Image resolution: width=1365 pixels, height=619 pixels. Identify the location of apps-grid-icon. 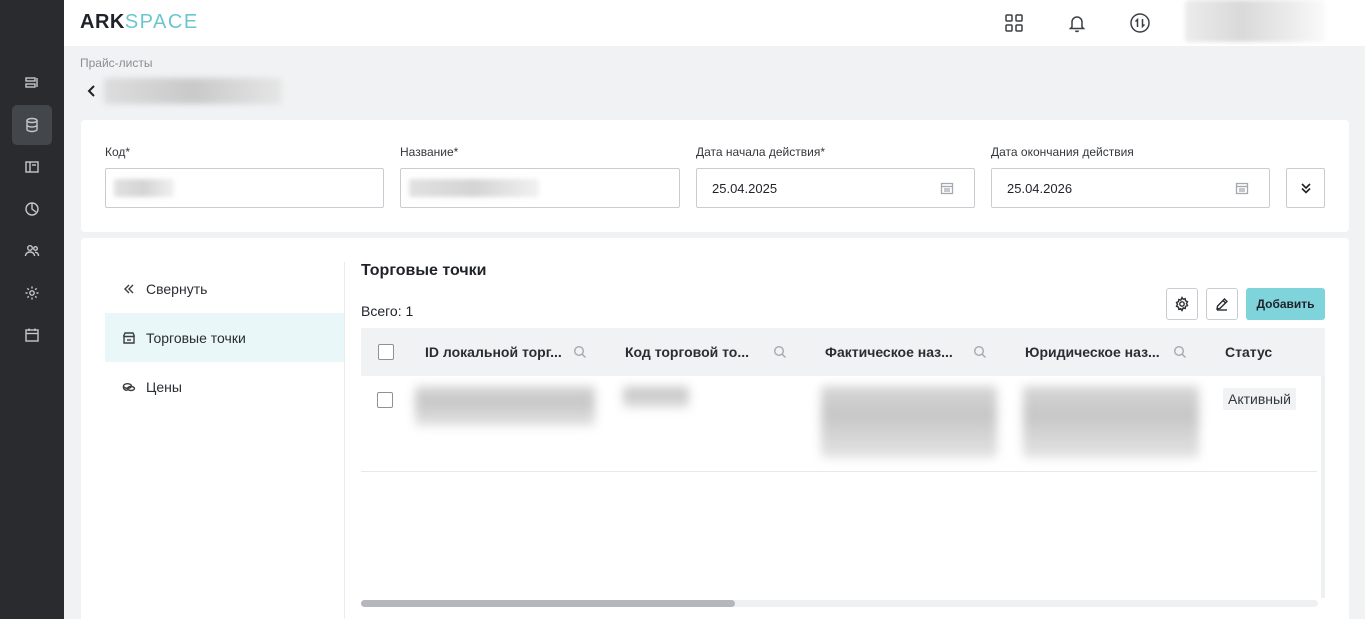
(1014, 23).